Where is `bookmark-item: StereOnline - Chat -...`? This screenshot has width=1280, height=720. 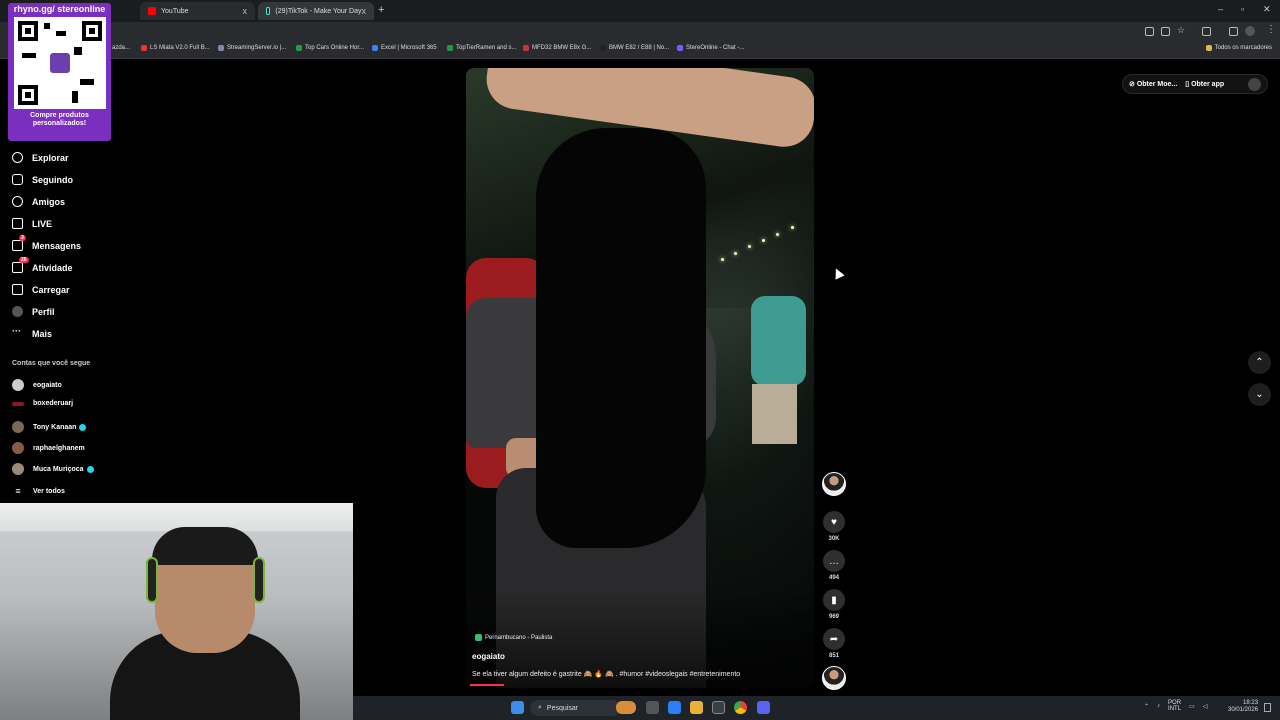 bookmark-item: StereOnline - Chat -... is located at coordinates (710, 48).